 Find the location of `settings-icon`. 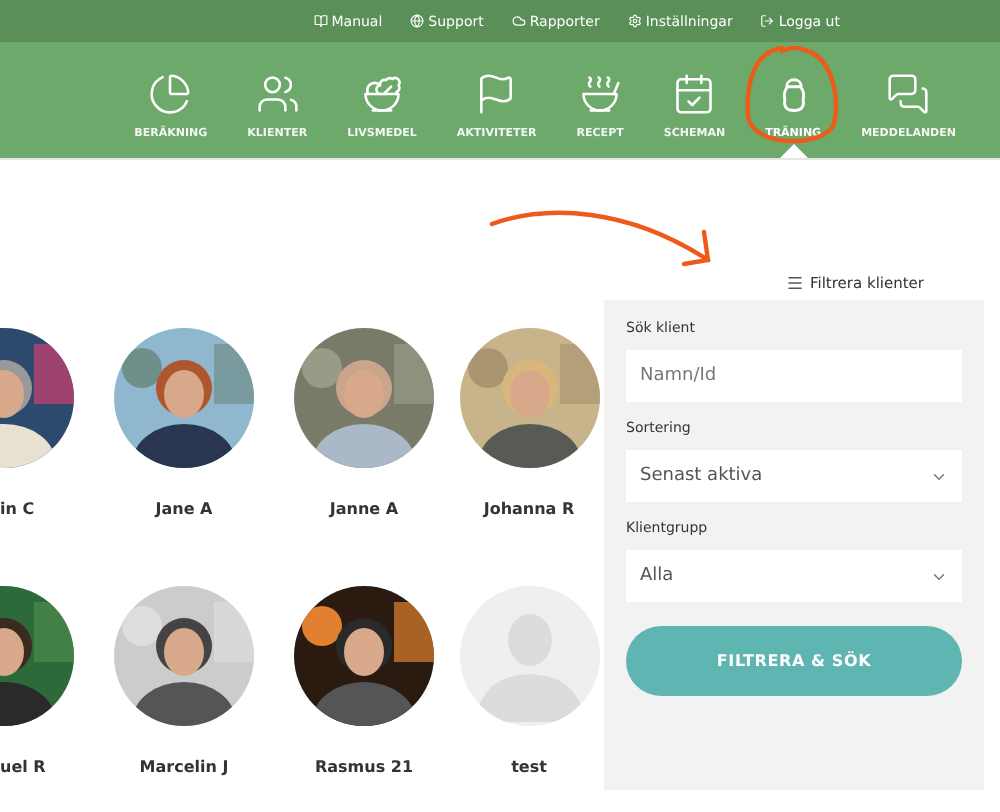

settings-icon is located at coordinates (634, 21).